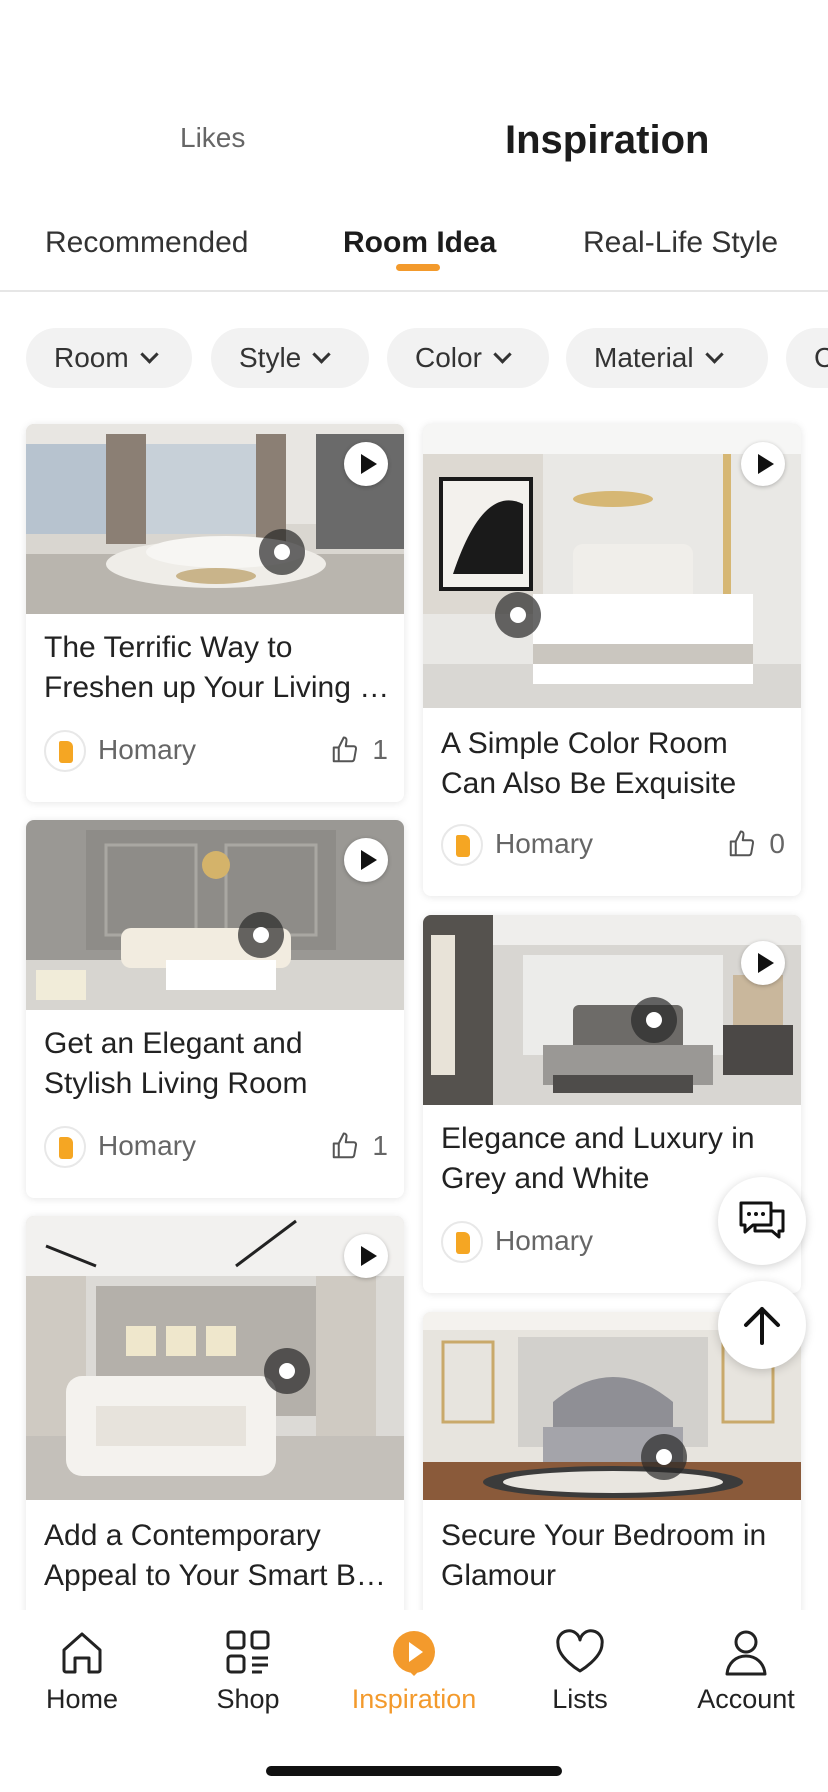 The width and height of the screenshot is (828, 1792). I want to click on filter-chips: Room Style Color Material C, so click(414, 359).